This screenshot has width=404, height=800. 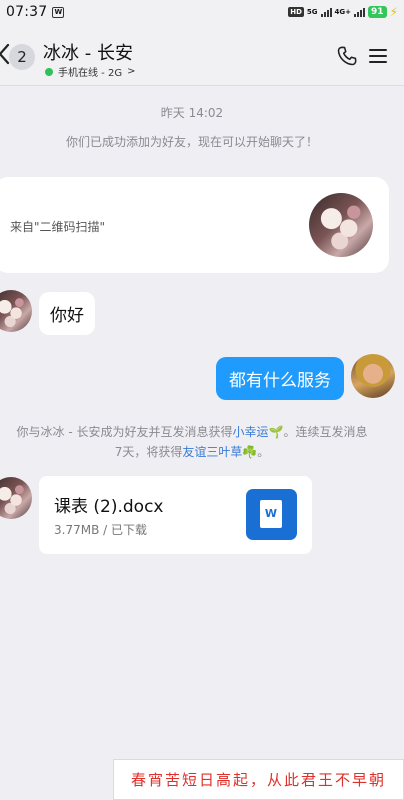 I want to click on message-bubble-incoming: 你好, so click(x=67, y=313).